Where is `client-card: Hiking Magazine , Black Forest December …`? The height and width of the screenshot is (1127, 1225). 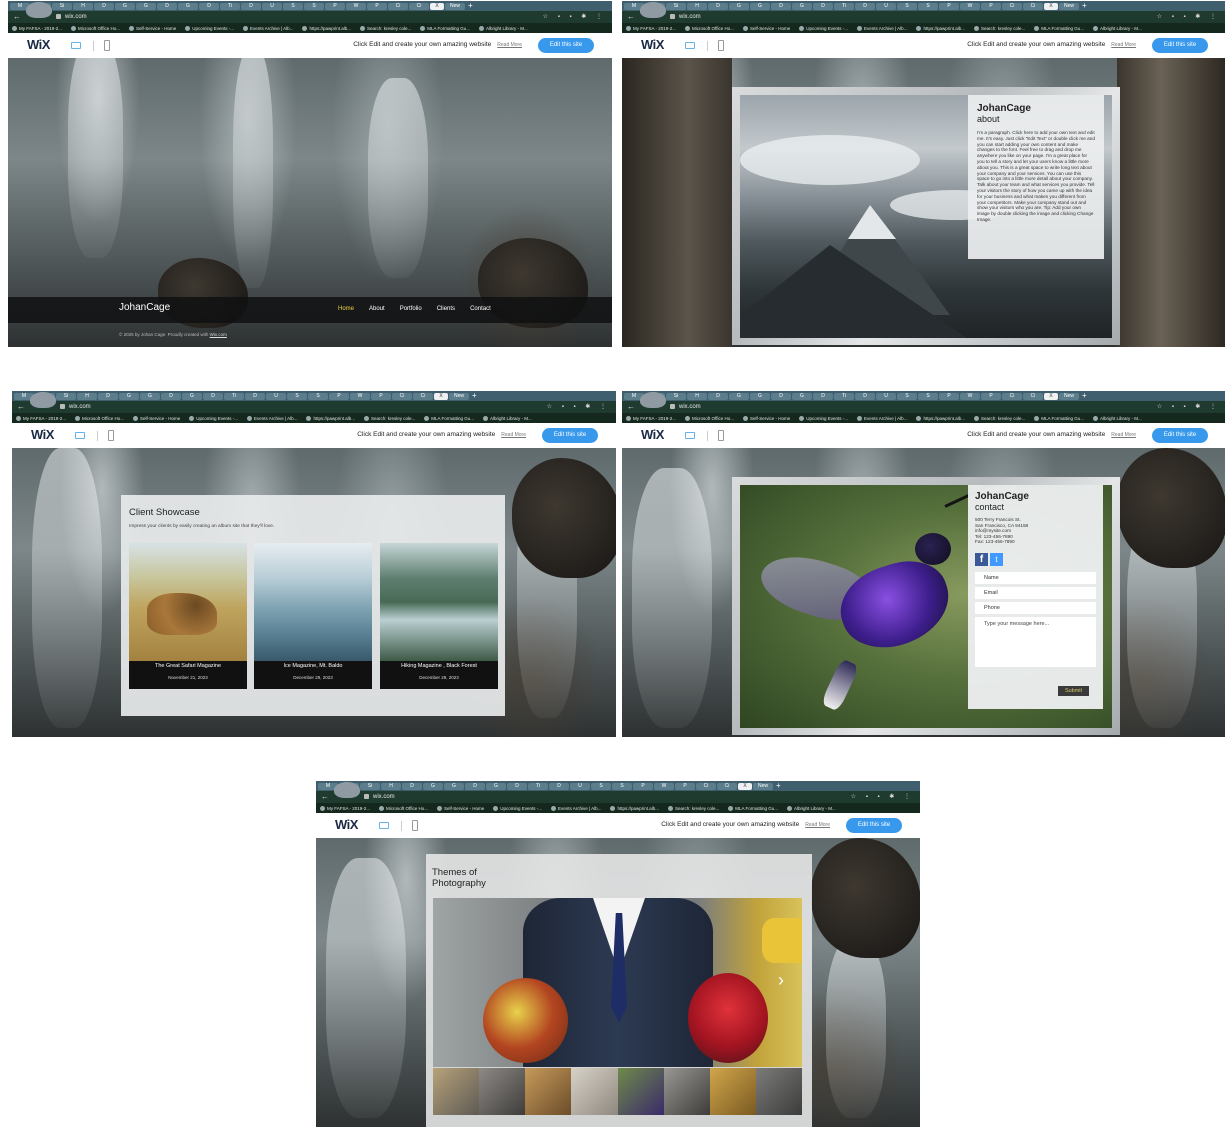 client-card: Hiking Magazine , Black Forest December … is located at coordinates (439, 616).